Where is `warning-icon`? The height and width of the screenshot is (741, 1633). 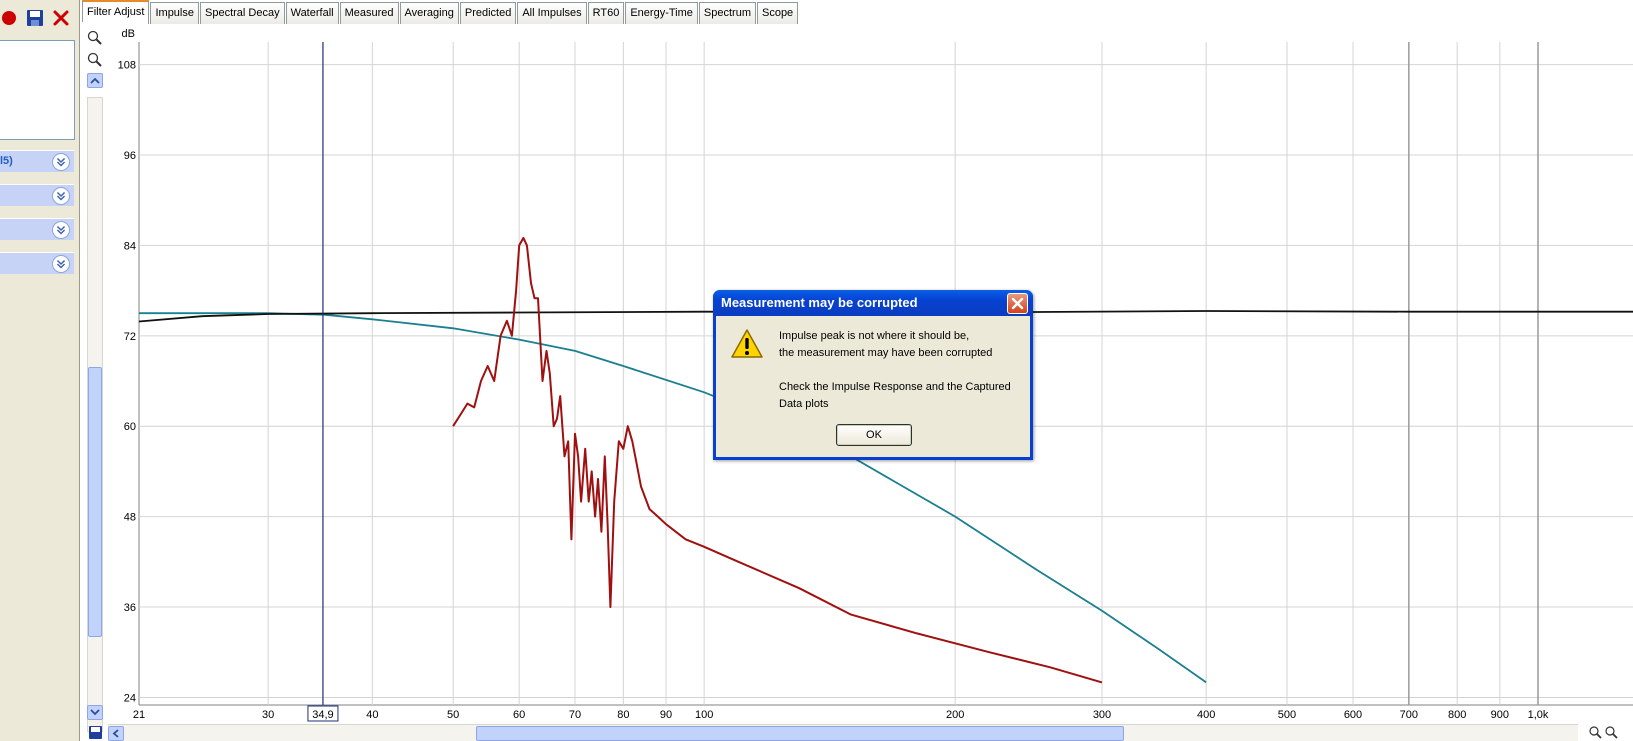 warning-icon is located at coordinates (747, 343).